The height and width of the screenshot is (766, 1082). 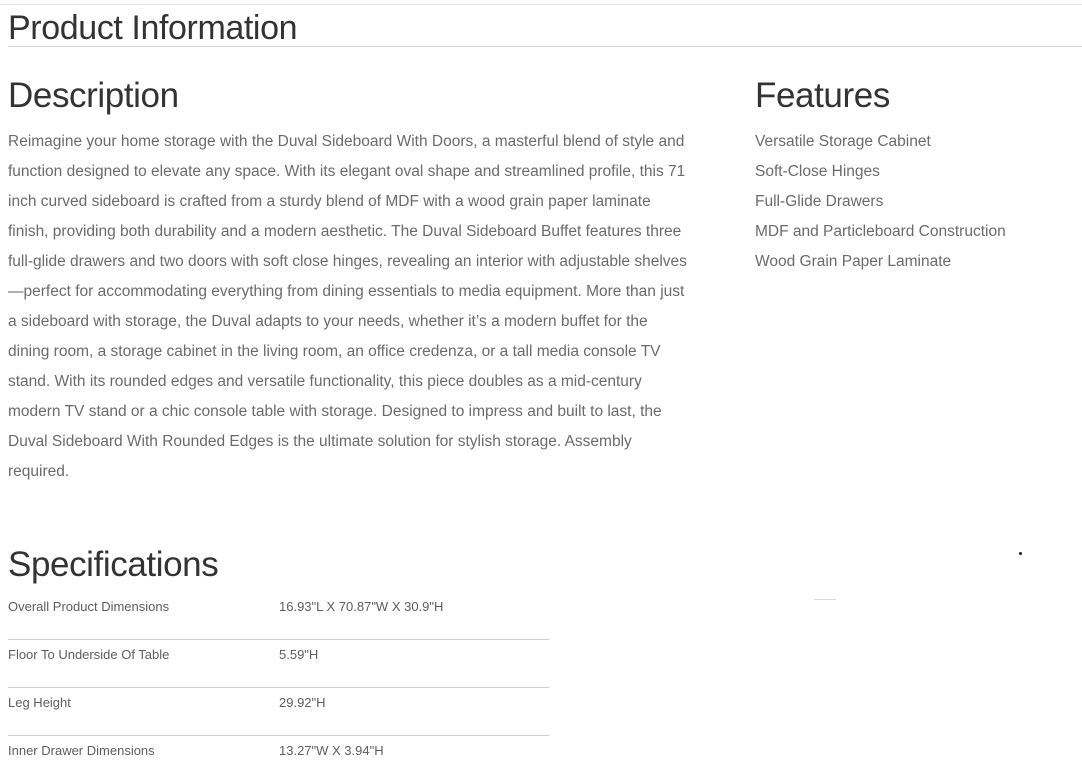 I want to click on feature-item: MDF and Particleboard Construction, so click(x=880, y=231).